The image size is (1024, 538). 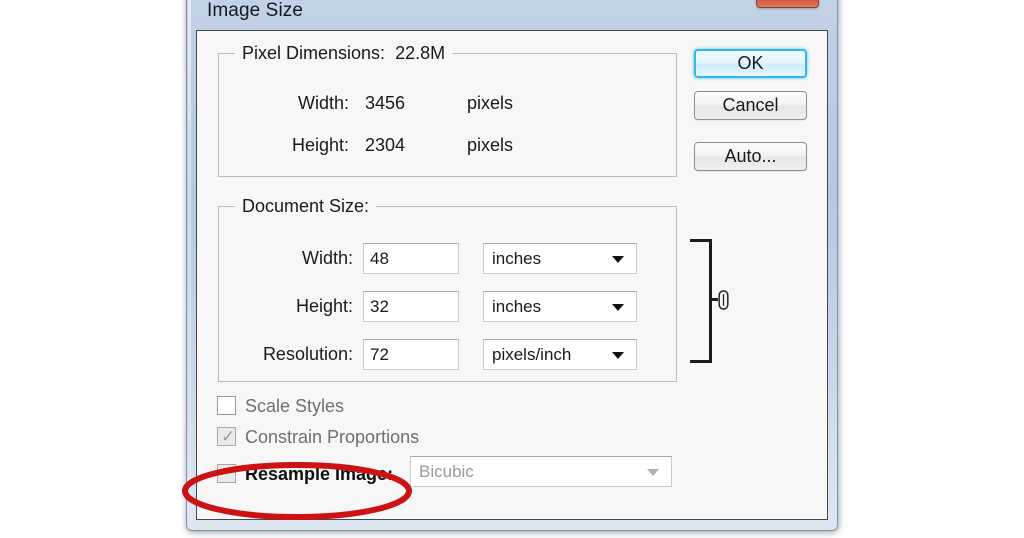 I want to click on constrain-proportions-checkbox: ✓, so click(x=226, y=436).